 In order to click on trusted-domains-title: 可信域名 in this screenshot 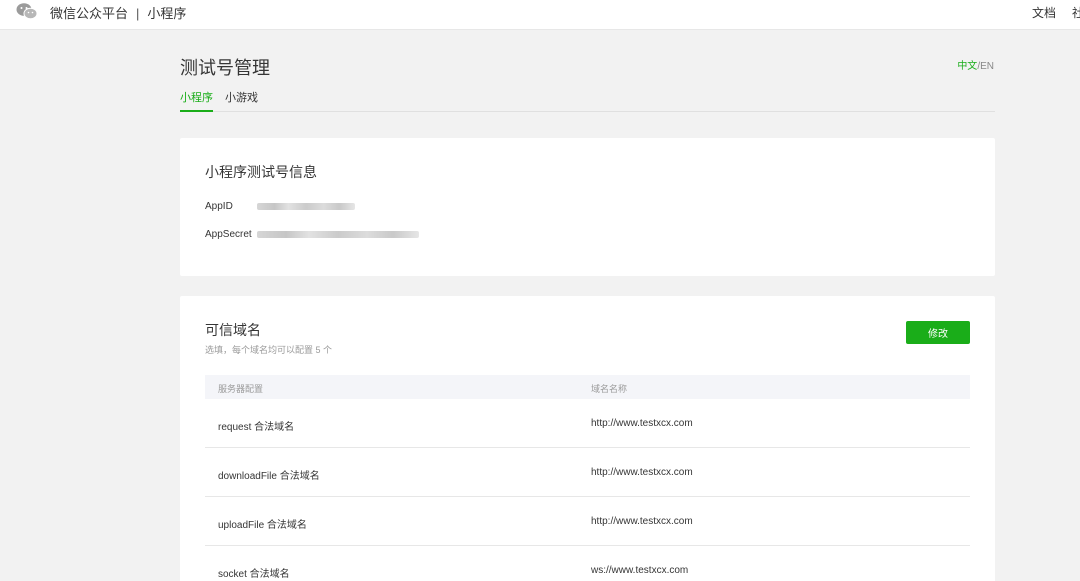, I will do `click(233, 330)`.